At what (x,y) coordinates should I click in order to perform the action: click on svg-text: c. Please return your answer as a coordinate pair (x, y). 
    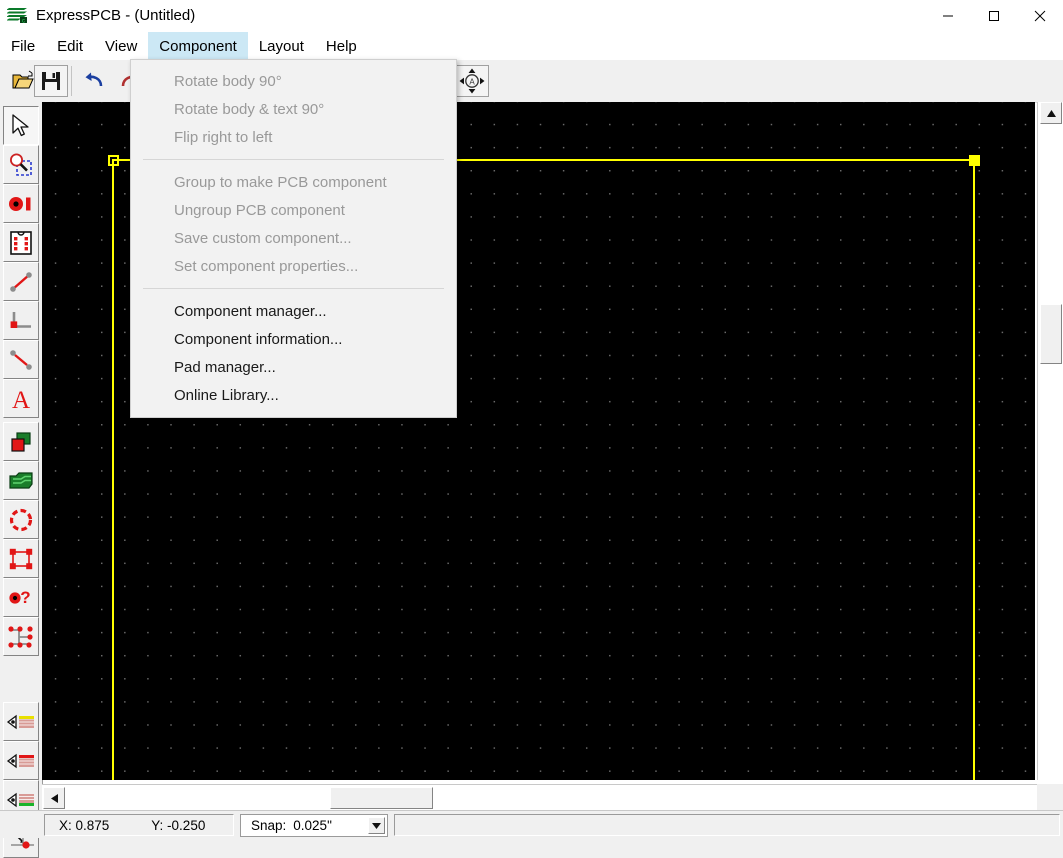
    Looking at the image, I should click on (23, 21).